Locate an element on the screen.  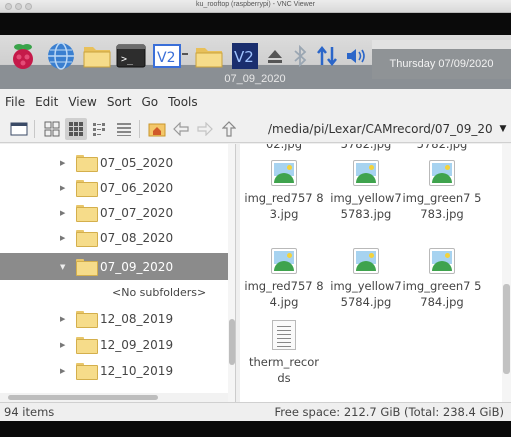
file-item: img_green7 5783.jpg is located at coordinates (442, 191).